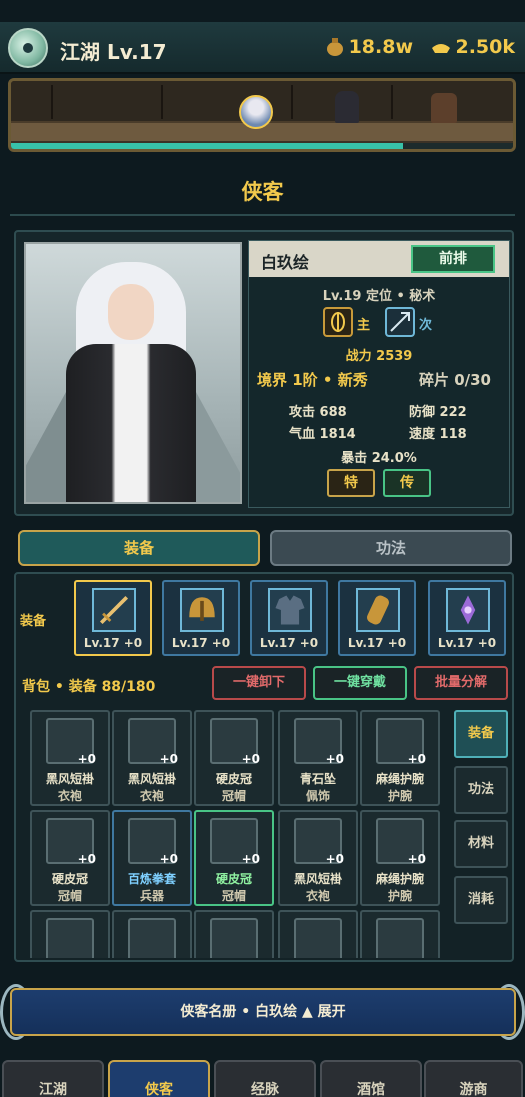 Image resolution: width=525 pixels, height=1097 pixels. I want to click on silver-currency: 18.8w, so click(369, 47).